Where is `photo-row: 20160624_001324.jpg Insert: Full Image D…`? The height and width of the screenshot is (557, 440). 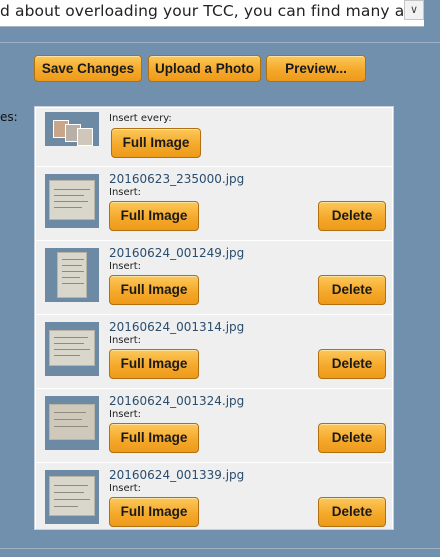
photo-row: 20160624_001324.jpg Insert: Full Image D… is located at coordinates (214, 426).